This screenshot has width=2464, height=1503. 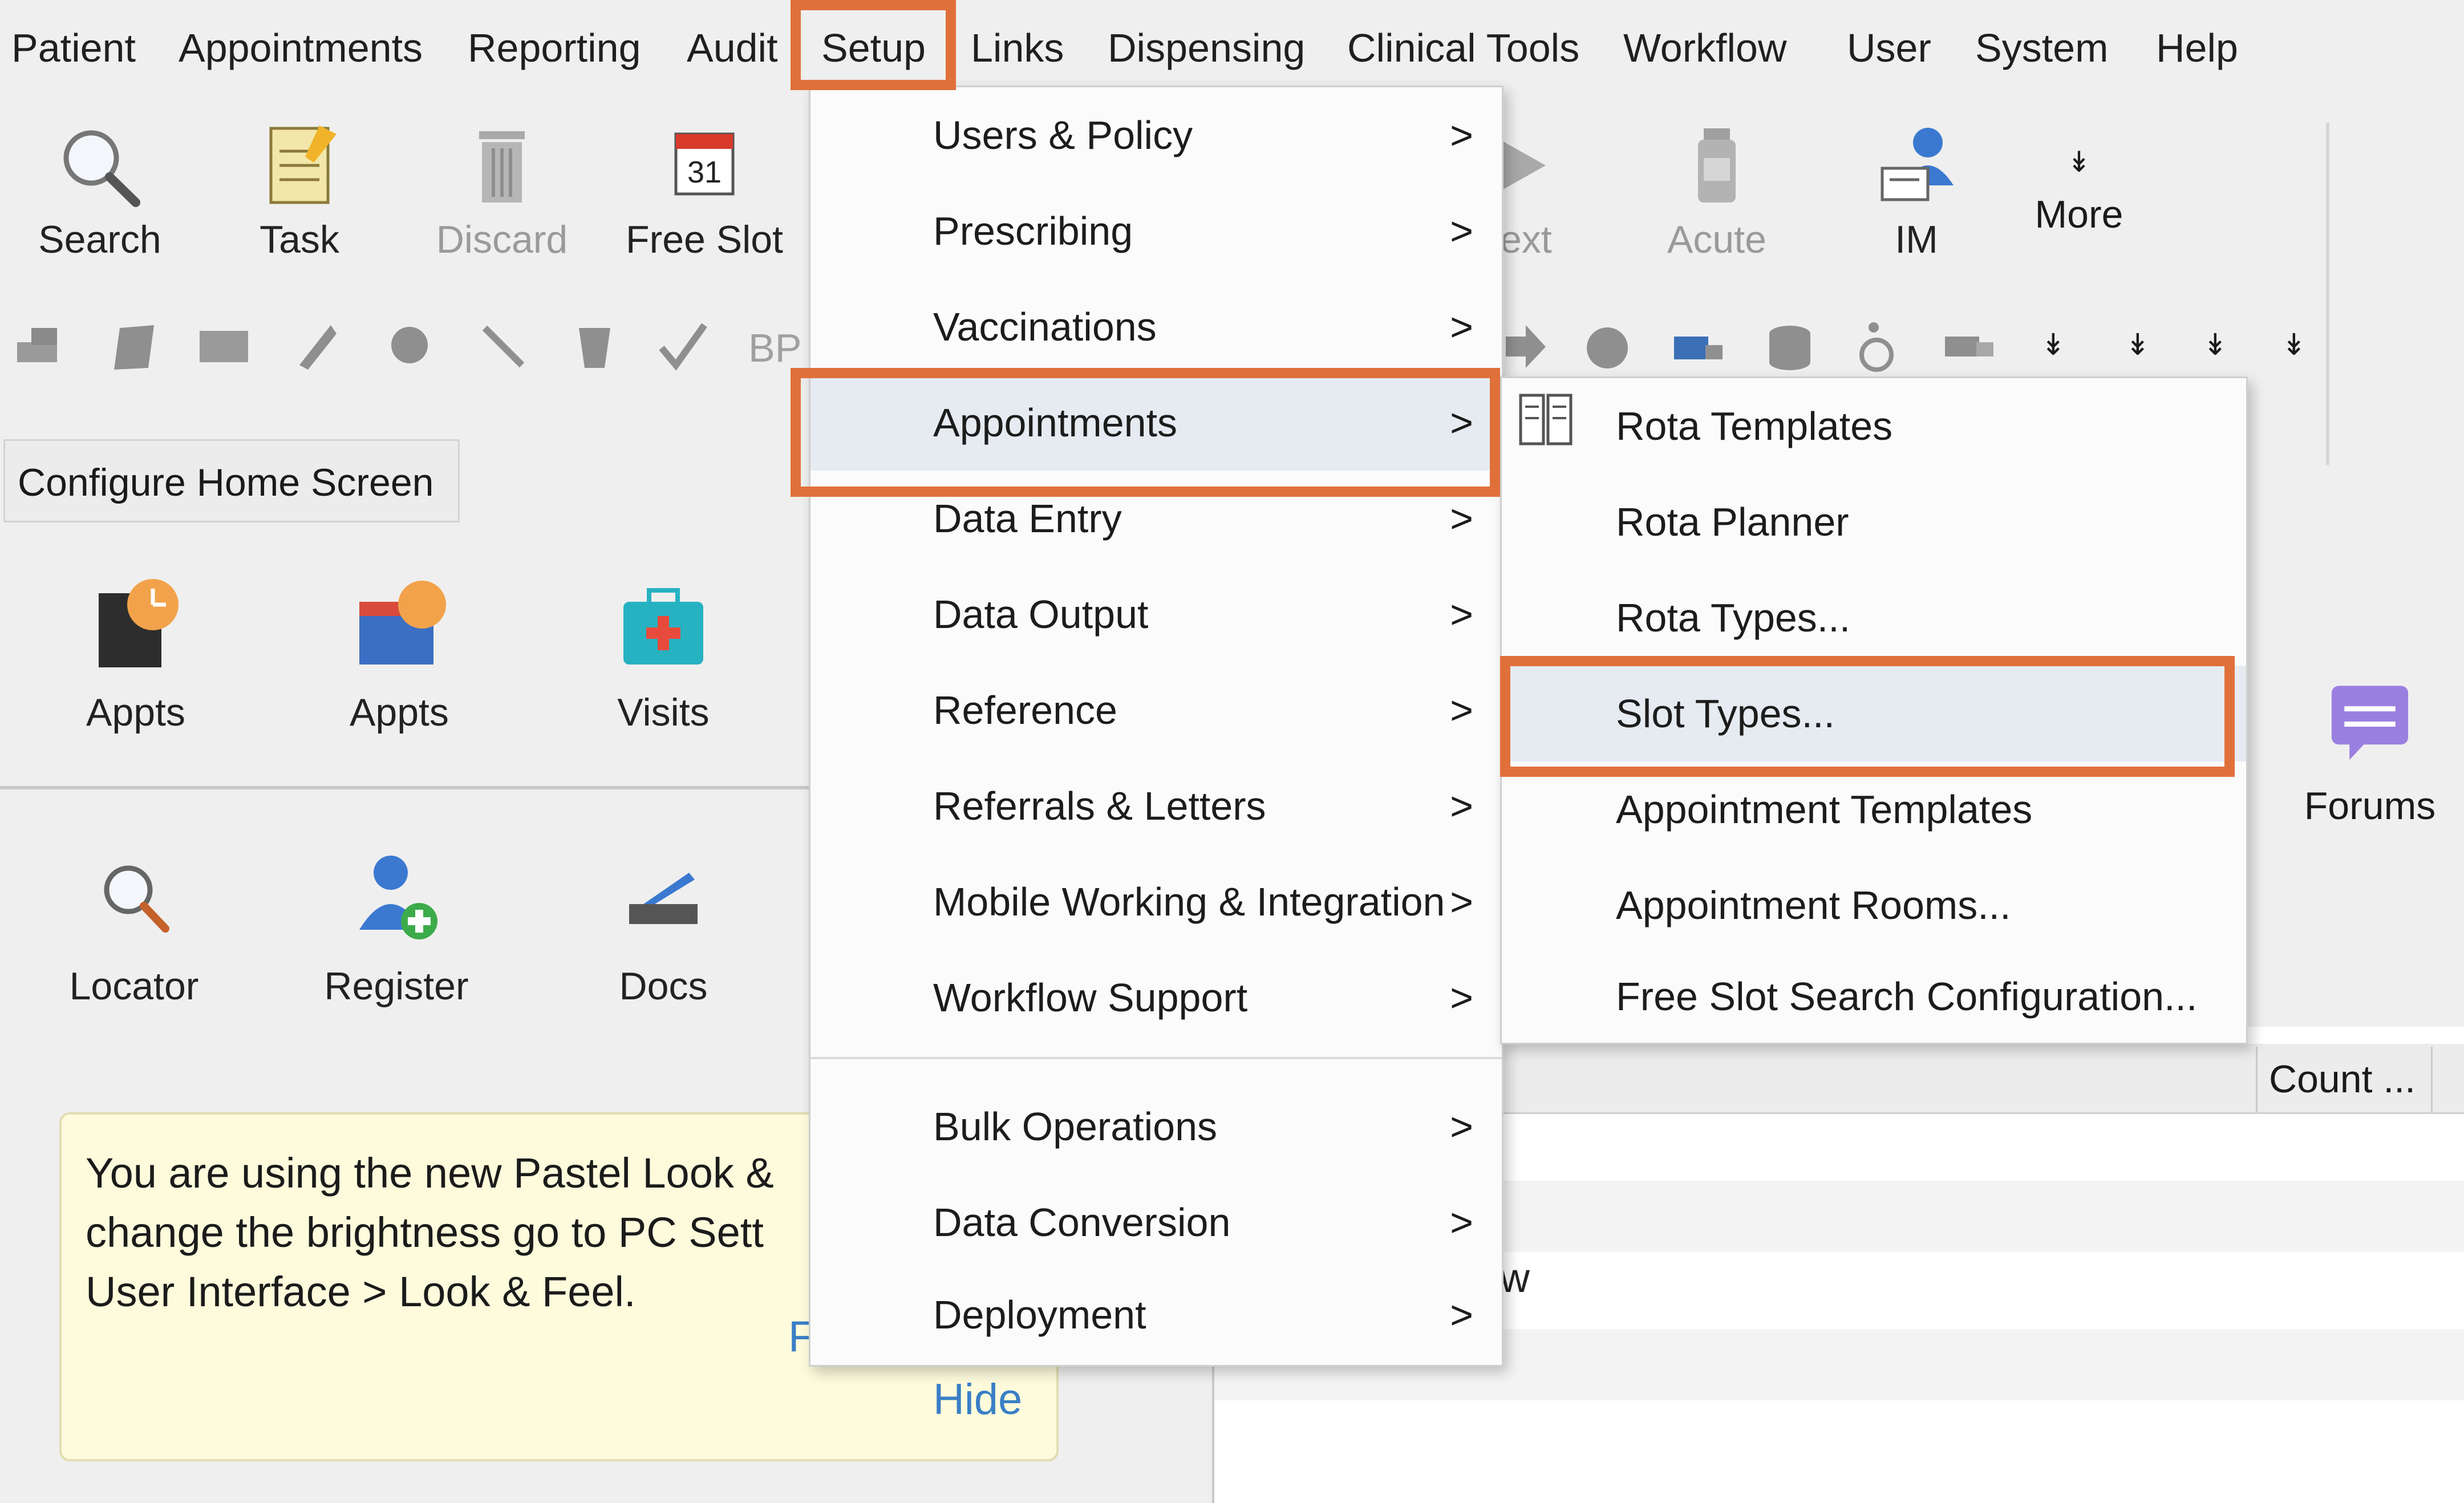 What do you see at coordinates (1156, 1222) in the screenshot?
I see `menu-item-data-conversion: Data Conversion >` at bounding box center [1156, 1222].